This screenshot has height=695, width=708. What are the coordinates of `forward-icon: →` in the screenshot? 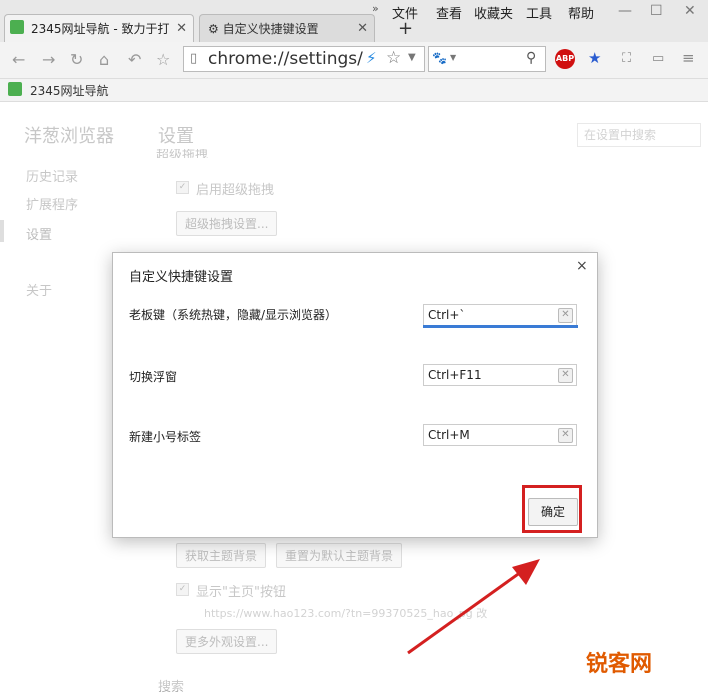 It's located at (48, 59).